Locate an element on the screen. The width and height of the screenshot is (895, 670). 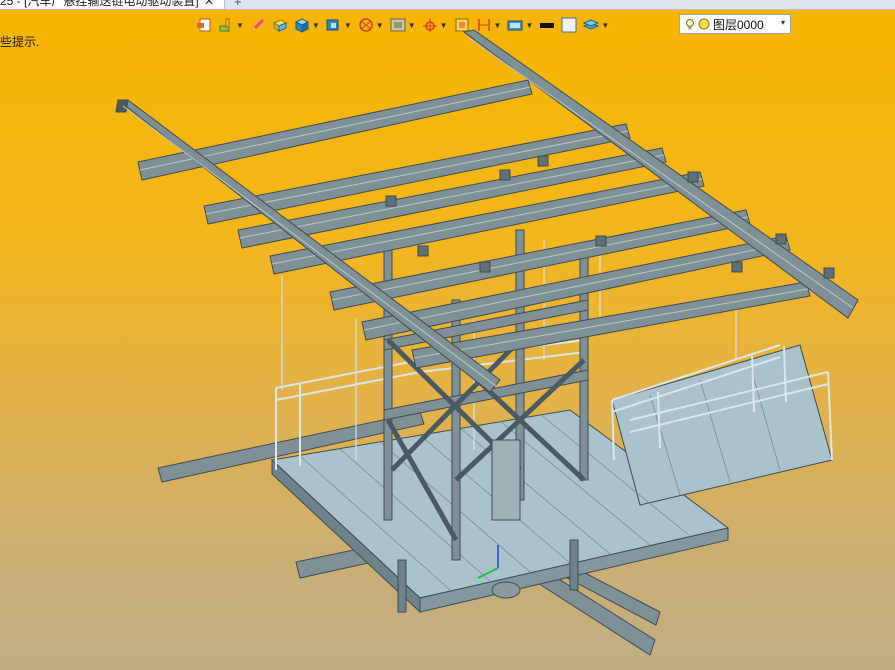
layer-stack-button: ▼ is located at coordinates (596, 25).